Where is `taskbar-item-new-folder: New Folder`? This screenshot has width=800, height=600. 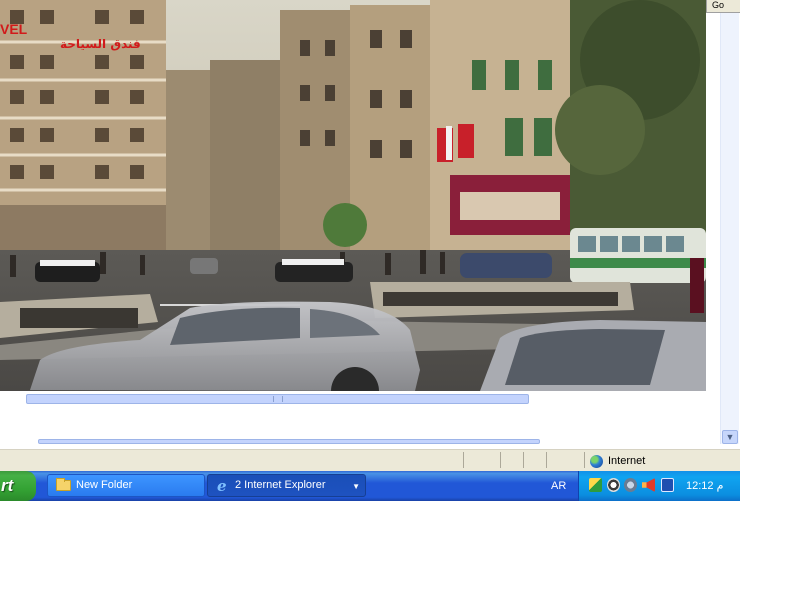 taskbar-item-new-folder: New Folder is located at coordinates (126, 485).